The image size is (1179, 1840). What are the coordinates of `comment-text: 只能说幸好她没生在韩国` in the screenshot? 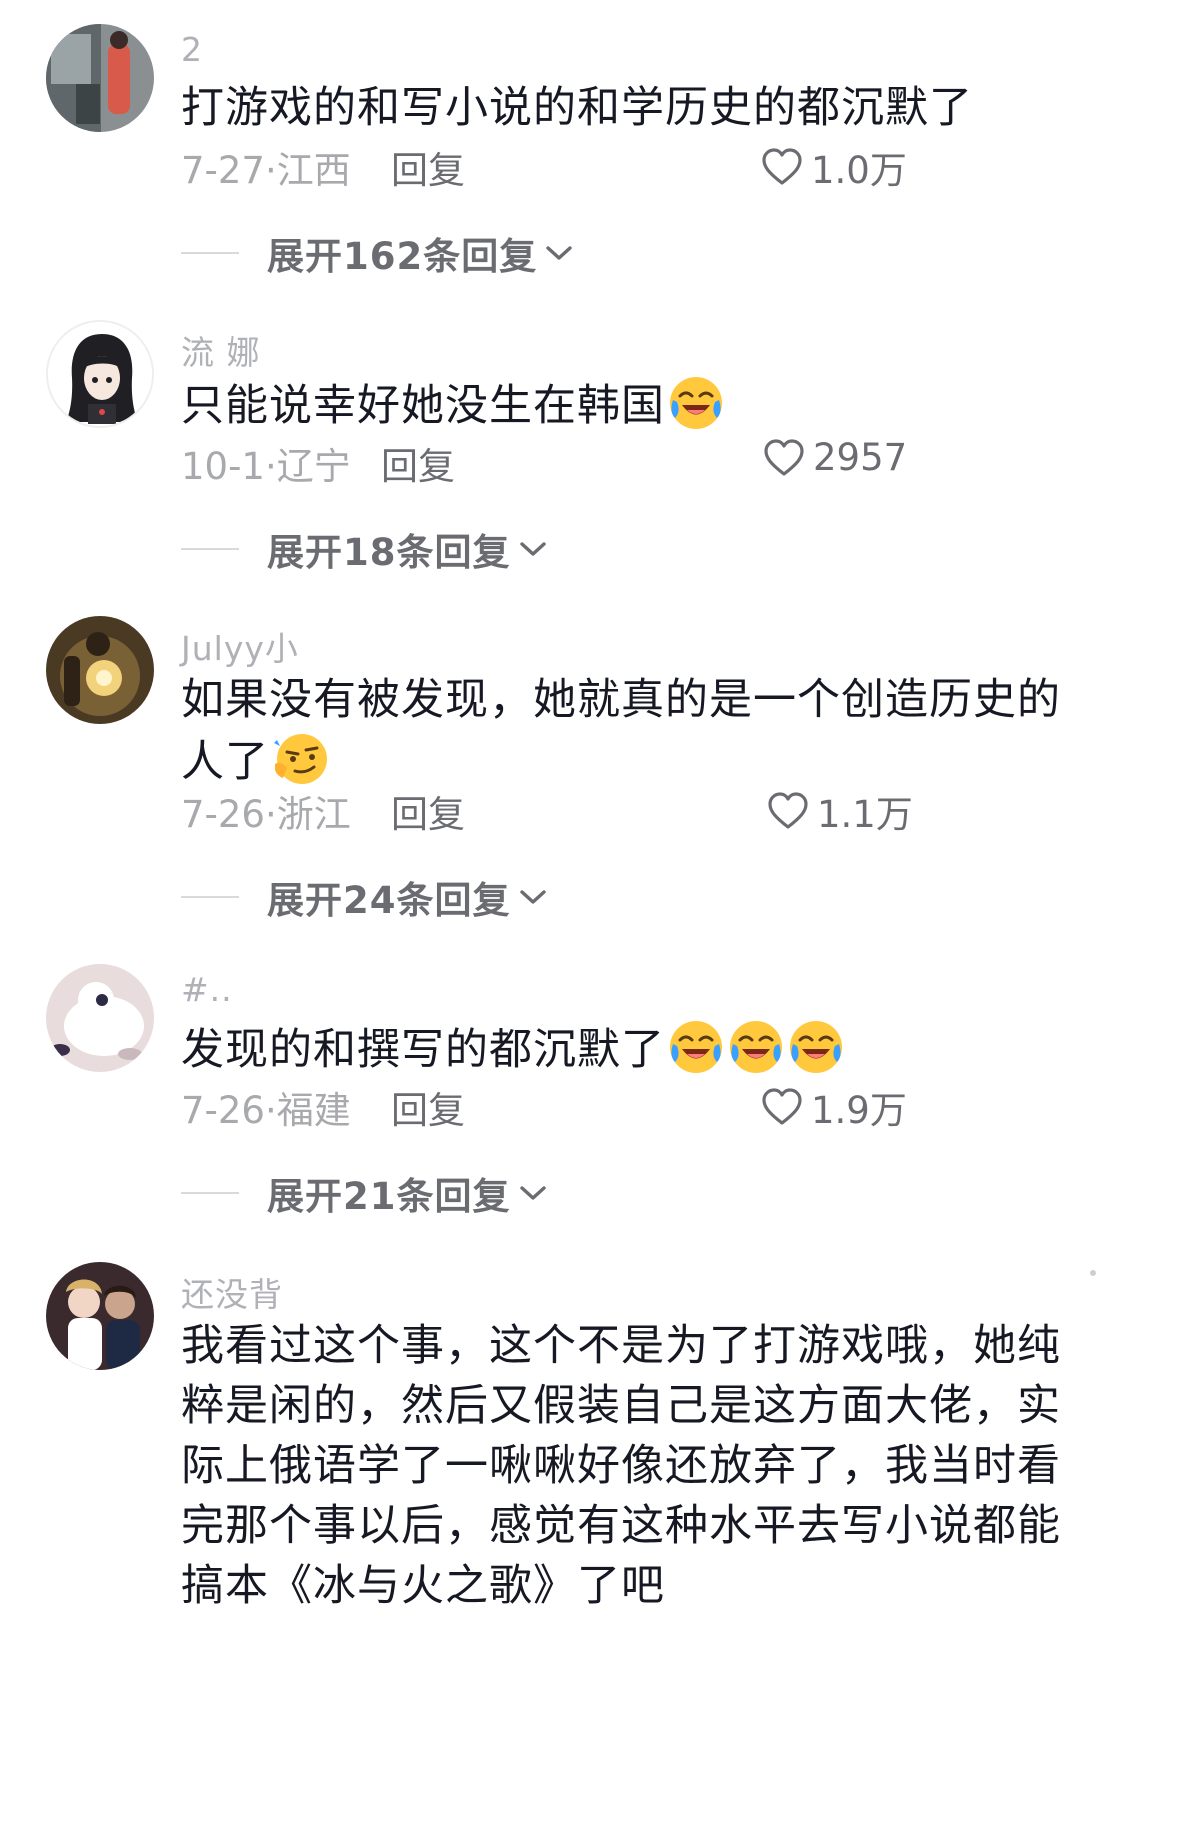 It's located at (641, 405).